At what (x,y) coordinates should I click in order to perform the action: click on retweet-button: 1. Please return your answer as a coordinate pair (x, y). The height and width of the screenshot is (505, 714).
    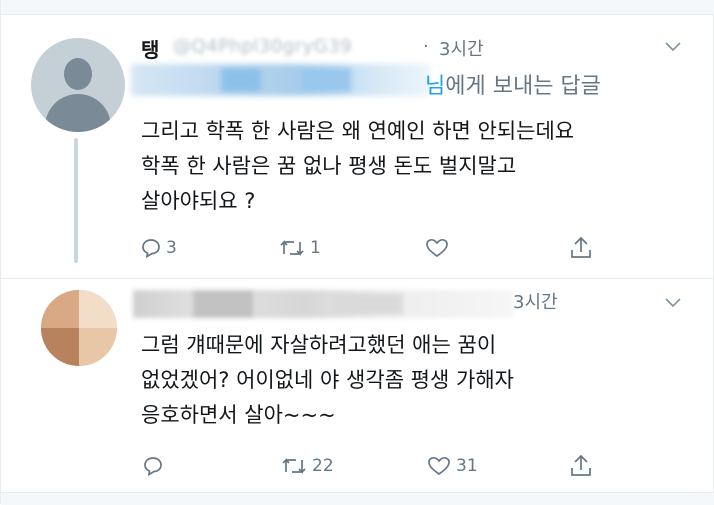
    Looking at the image, I should click on (300, 248).